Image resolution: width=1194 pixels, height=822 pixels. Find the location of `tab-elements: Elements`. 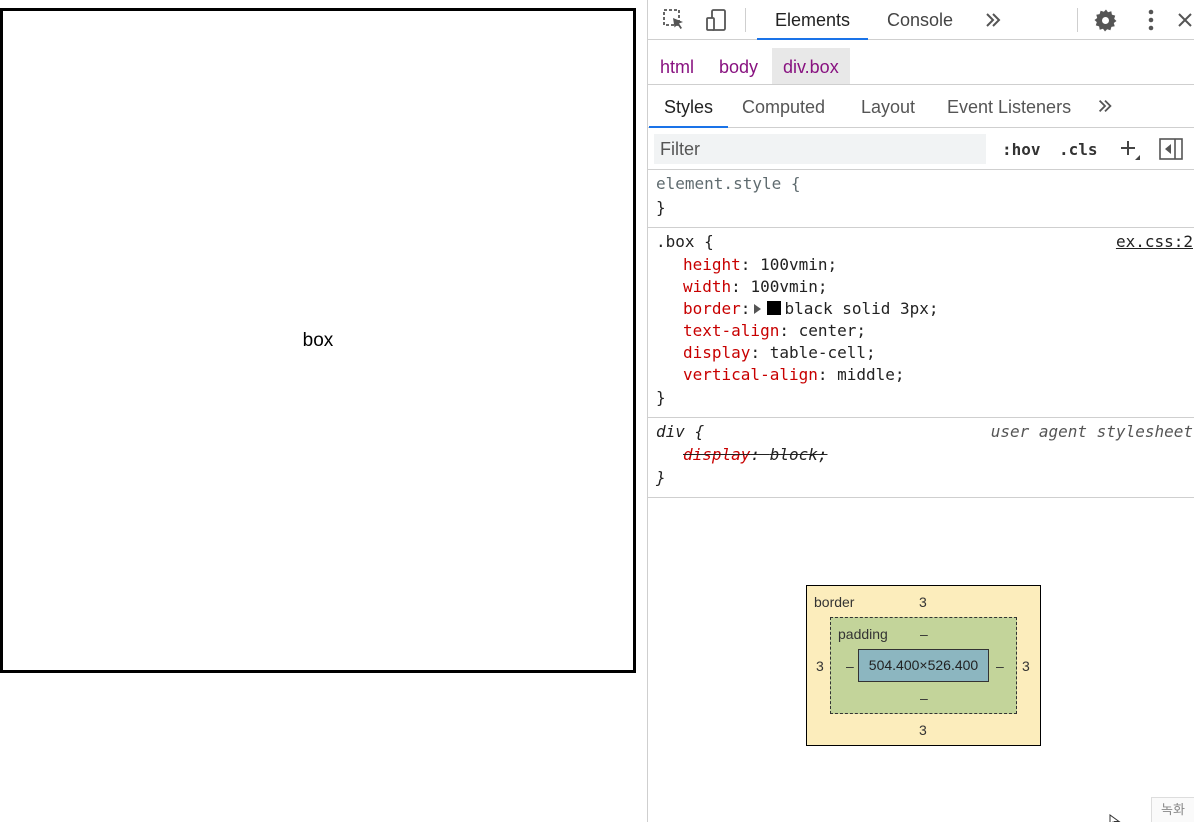

tab-elements: Elements is located at coordinates (812, 20).